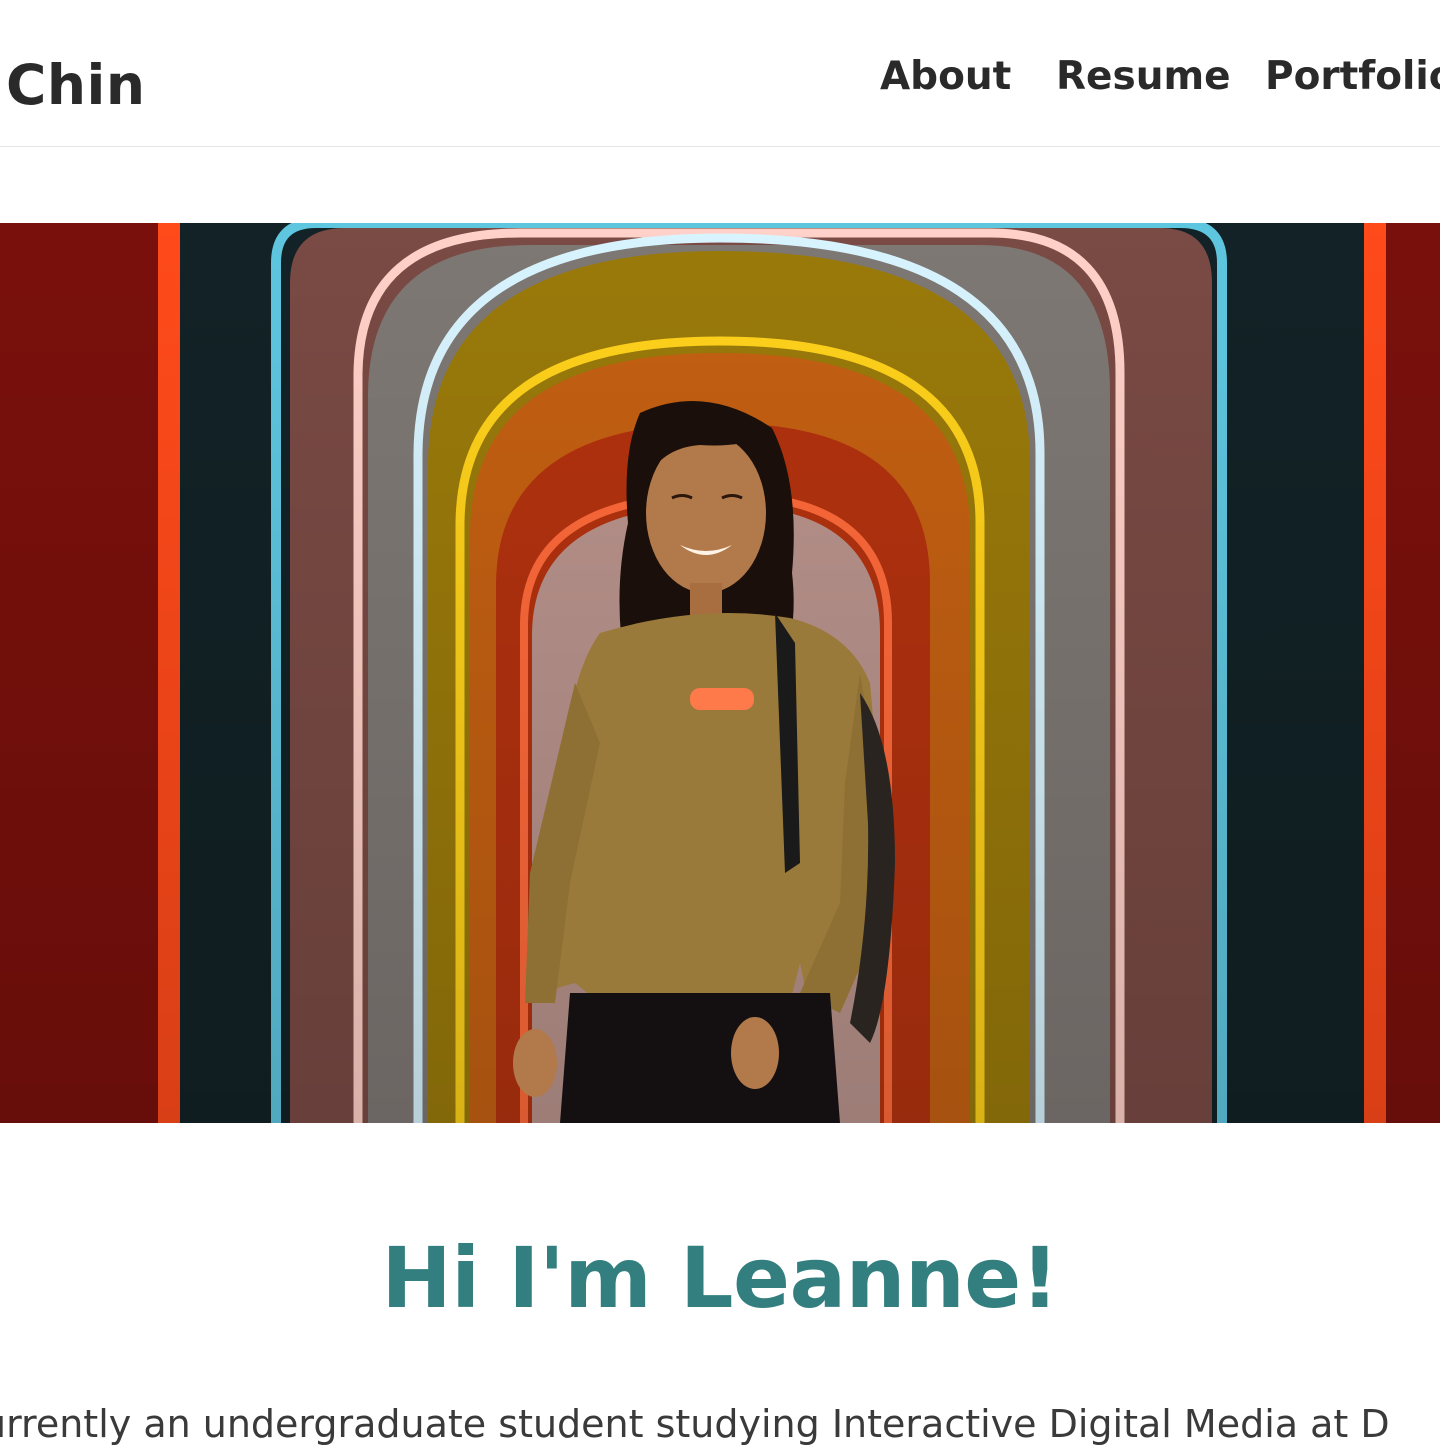  I want to click on nav-resume-link: Resume, so click(1143, 77).